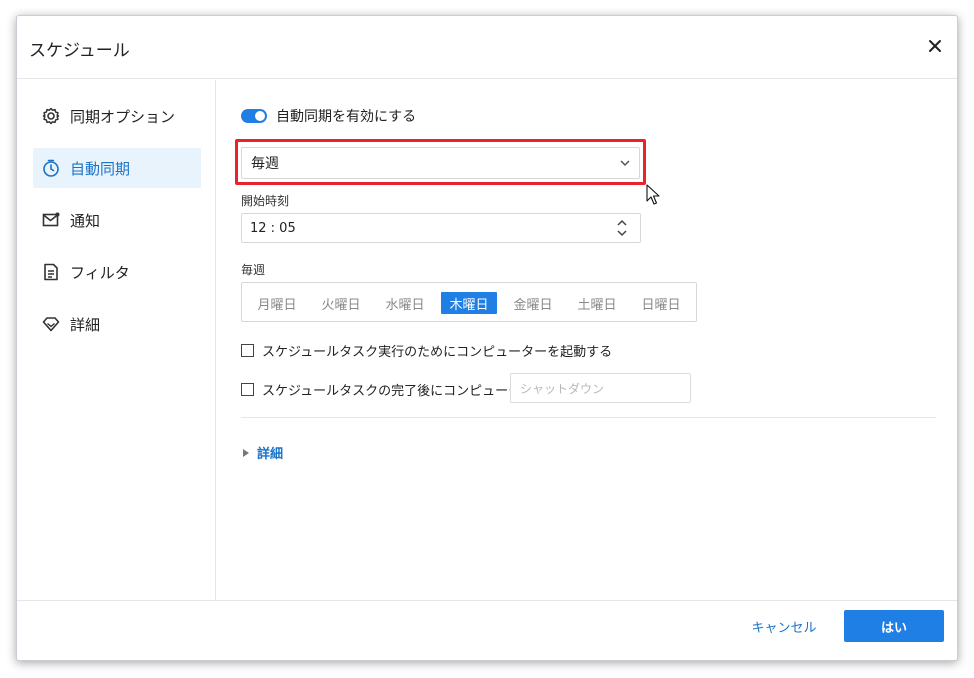 This screenshot has width=974, height=678. I want to click on weekly-label: 毎週, so click(253, 270).